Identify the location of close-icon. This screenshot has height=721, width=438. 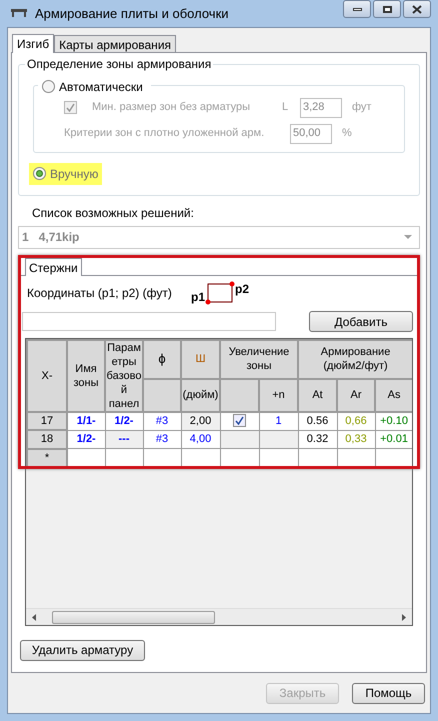
(417, 9).